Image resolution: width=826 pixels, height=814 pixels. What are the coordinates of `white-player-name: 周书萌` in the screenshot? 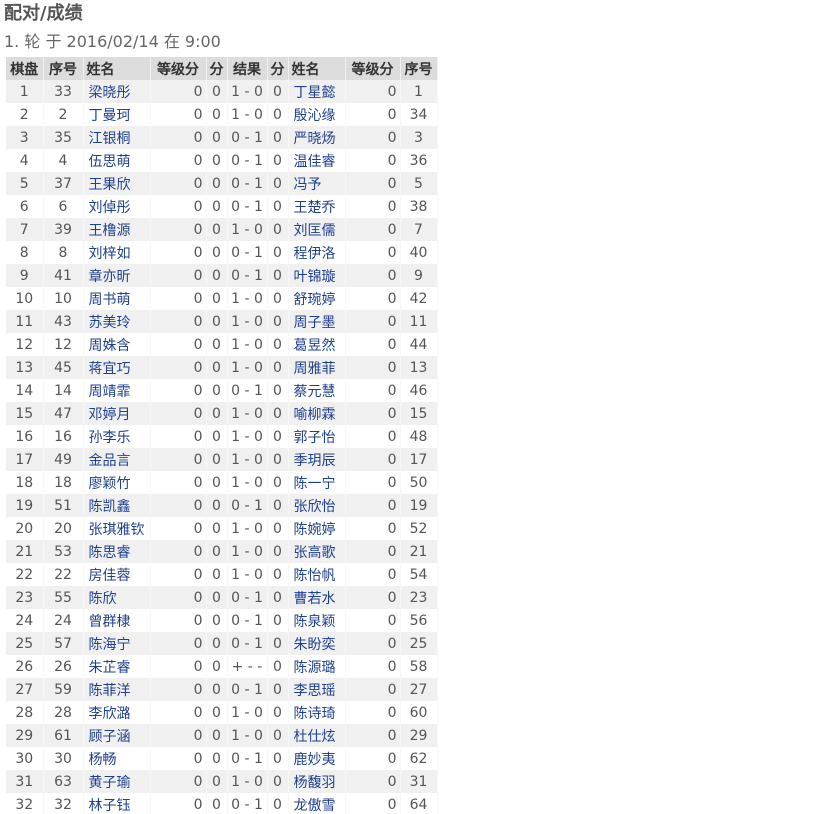 It's located at (117, 298).